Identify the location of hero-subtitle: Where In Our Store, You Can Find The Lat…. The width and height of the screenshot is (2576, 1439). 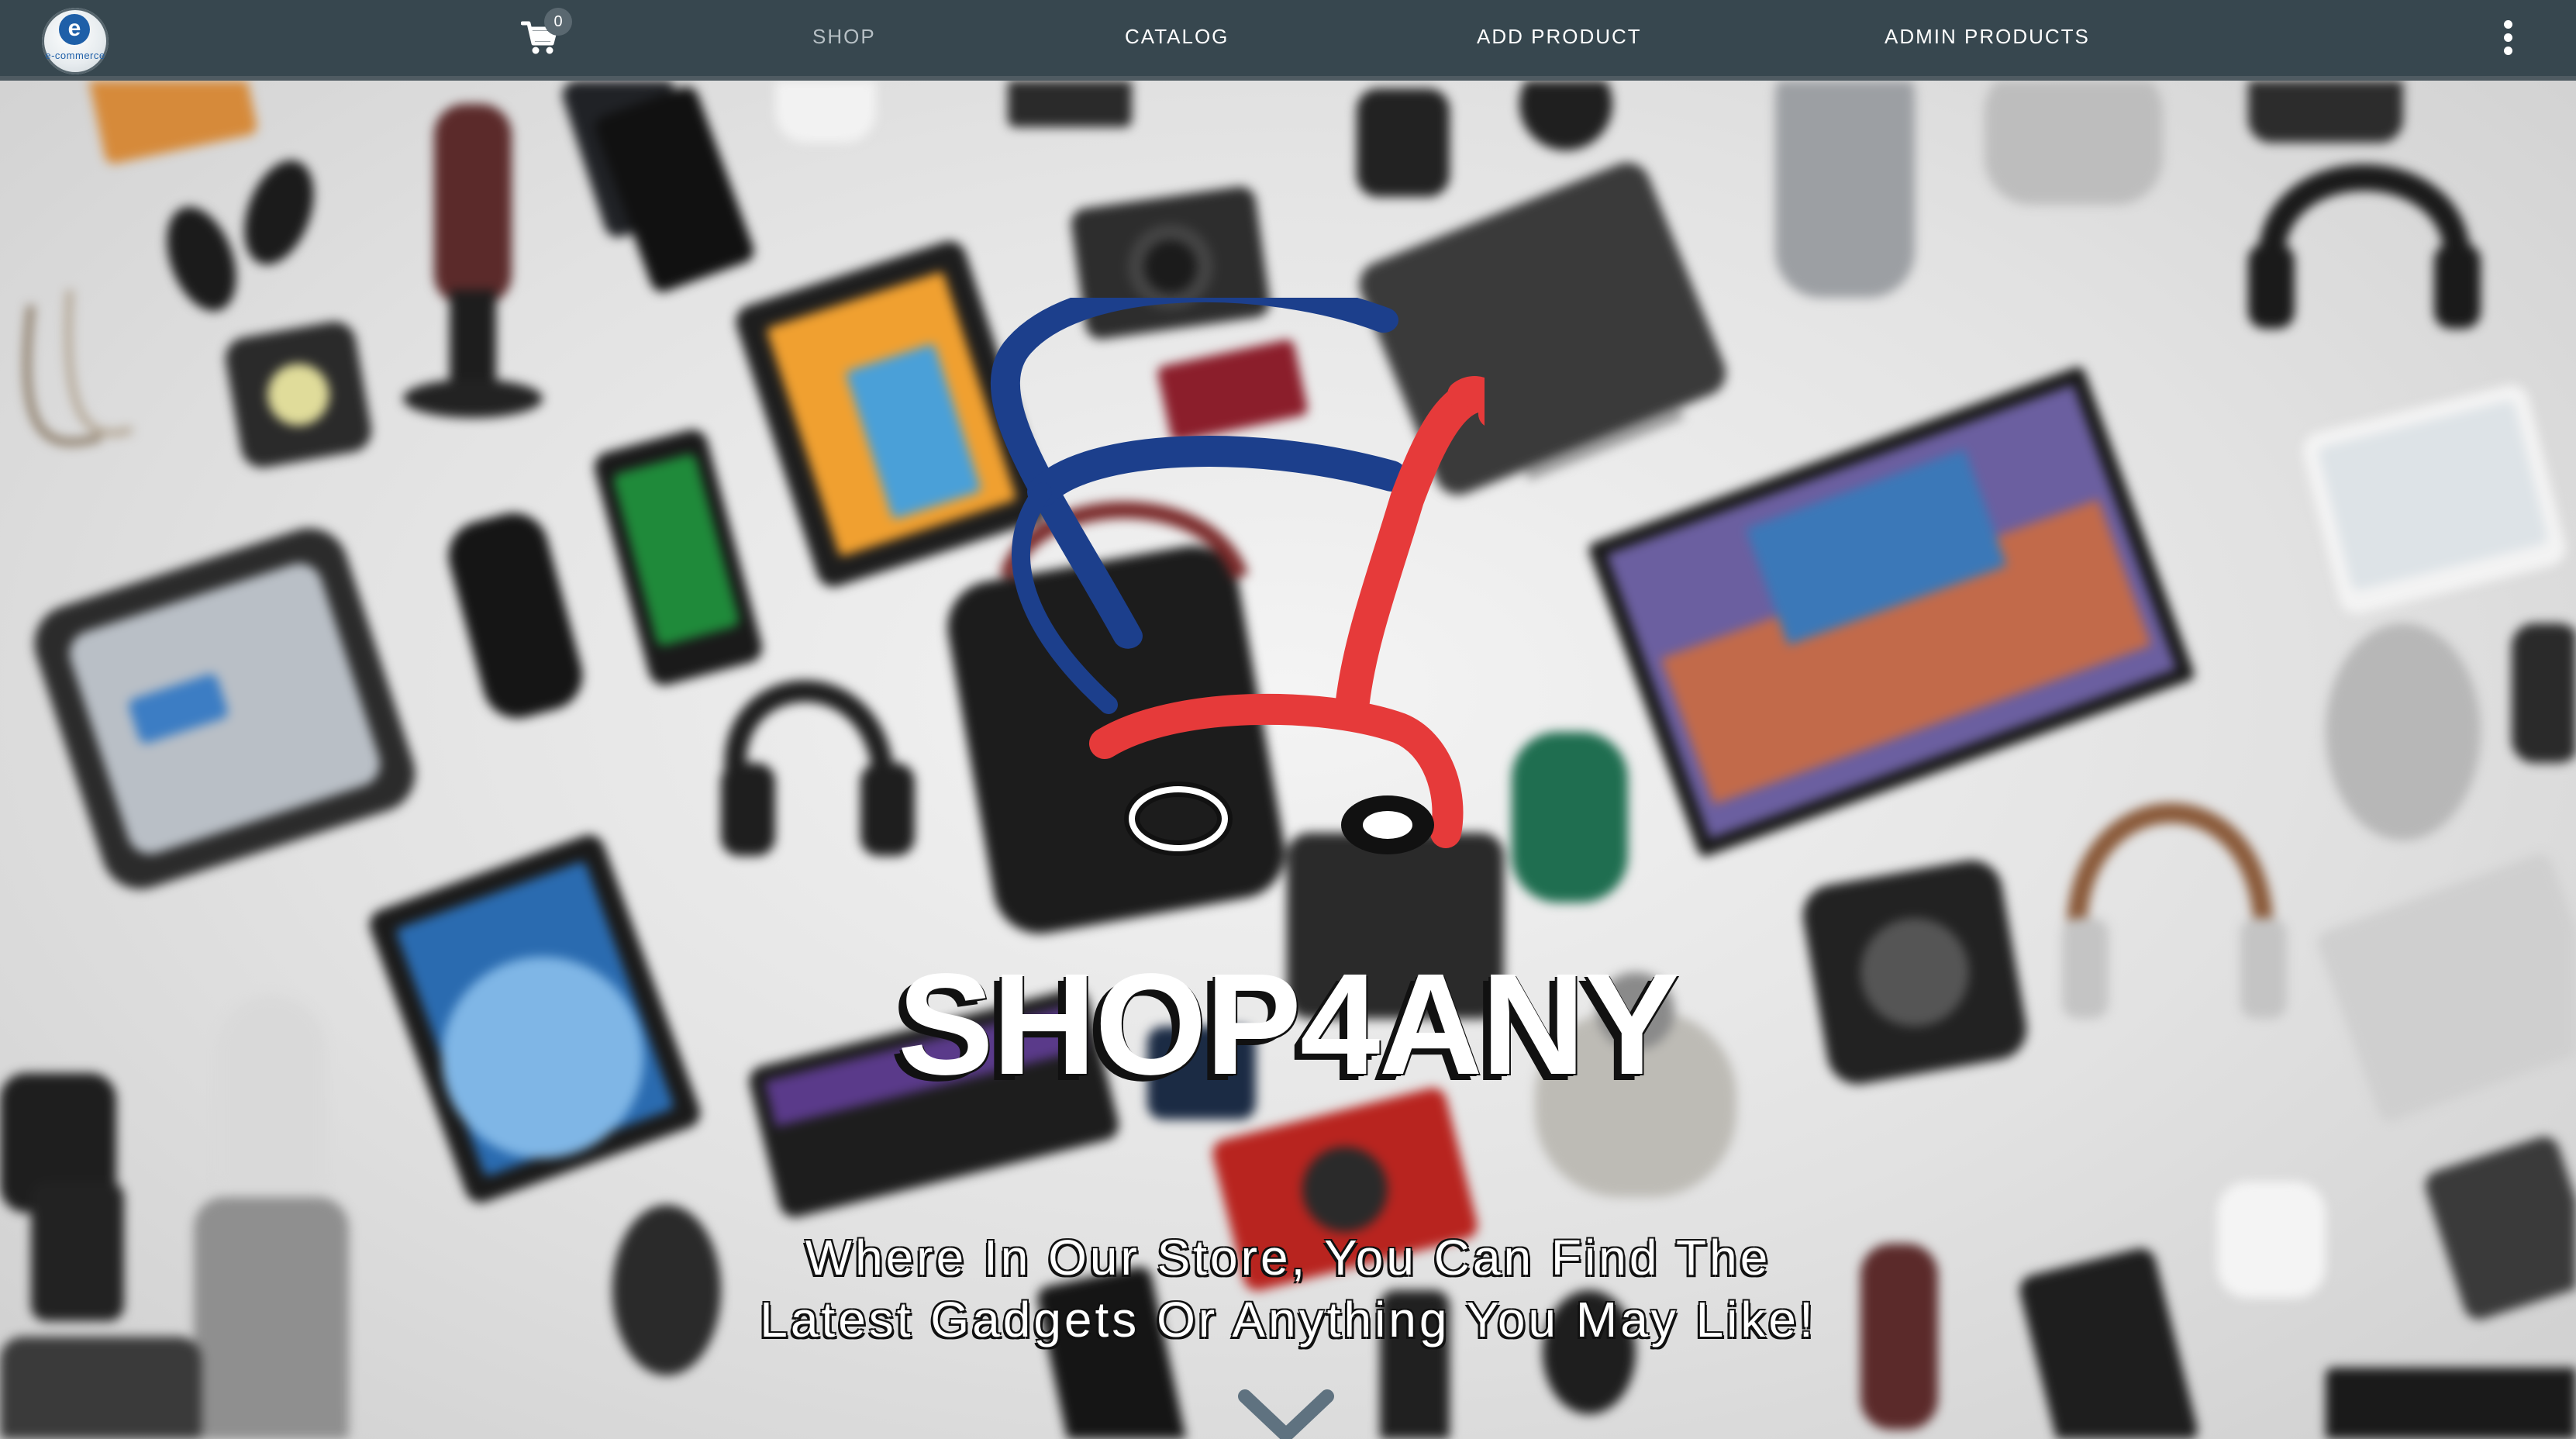
(1288, 1289).